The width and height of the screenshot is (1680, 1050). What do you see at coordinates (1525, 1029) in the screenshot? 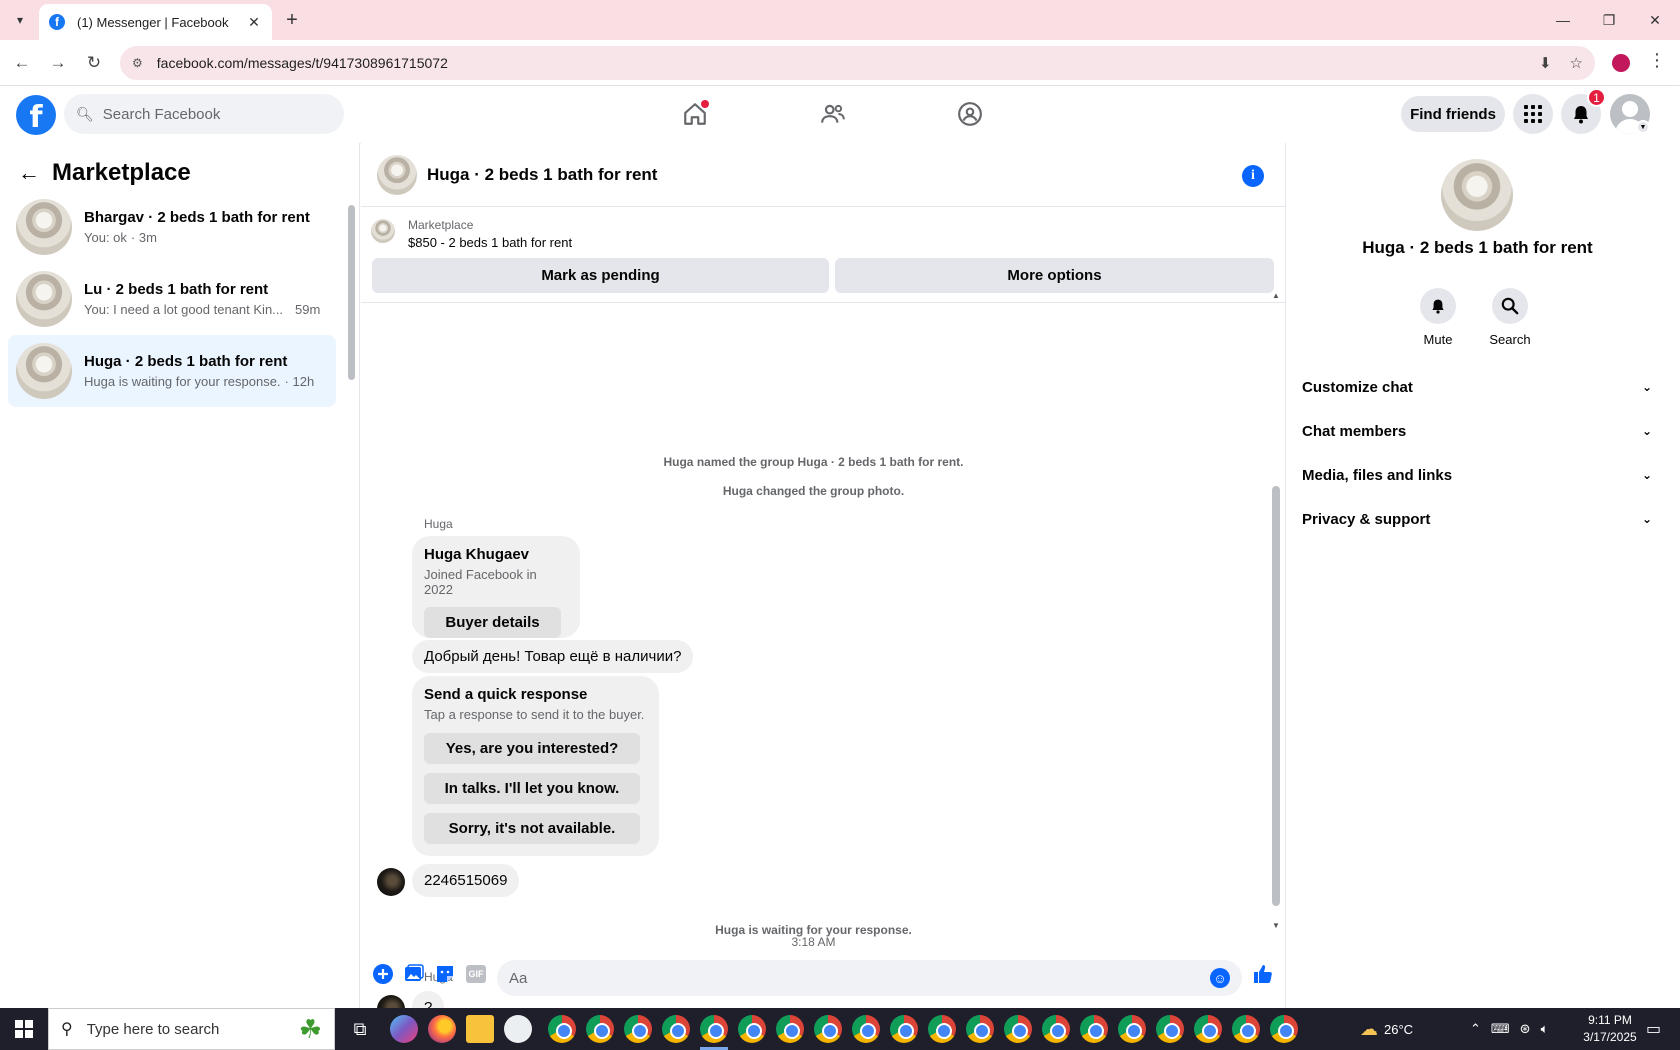
I see `wifi-icon: ⊛` at bounding box center [1525, 1029].